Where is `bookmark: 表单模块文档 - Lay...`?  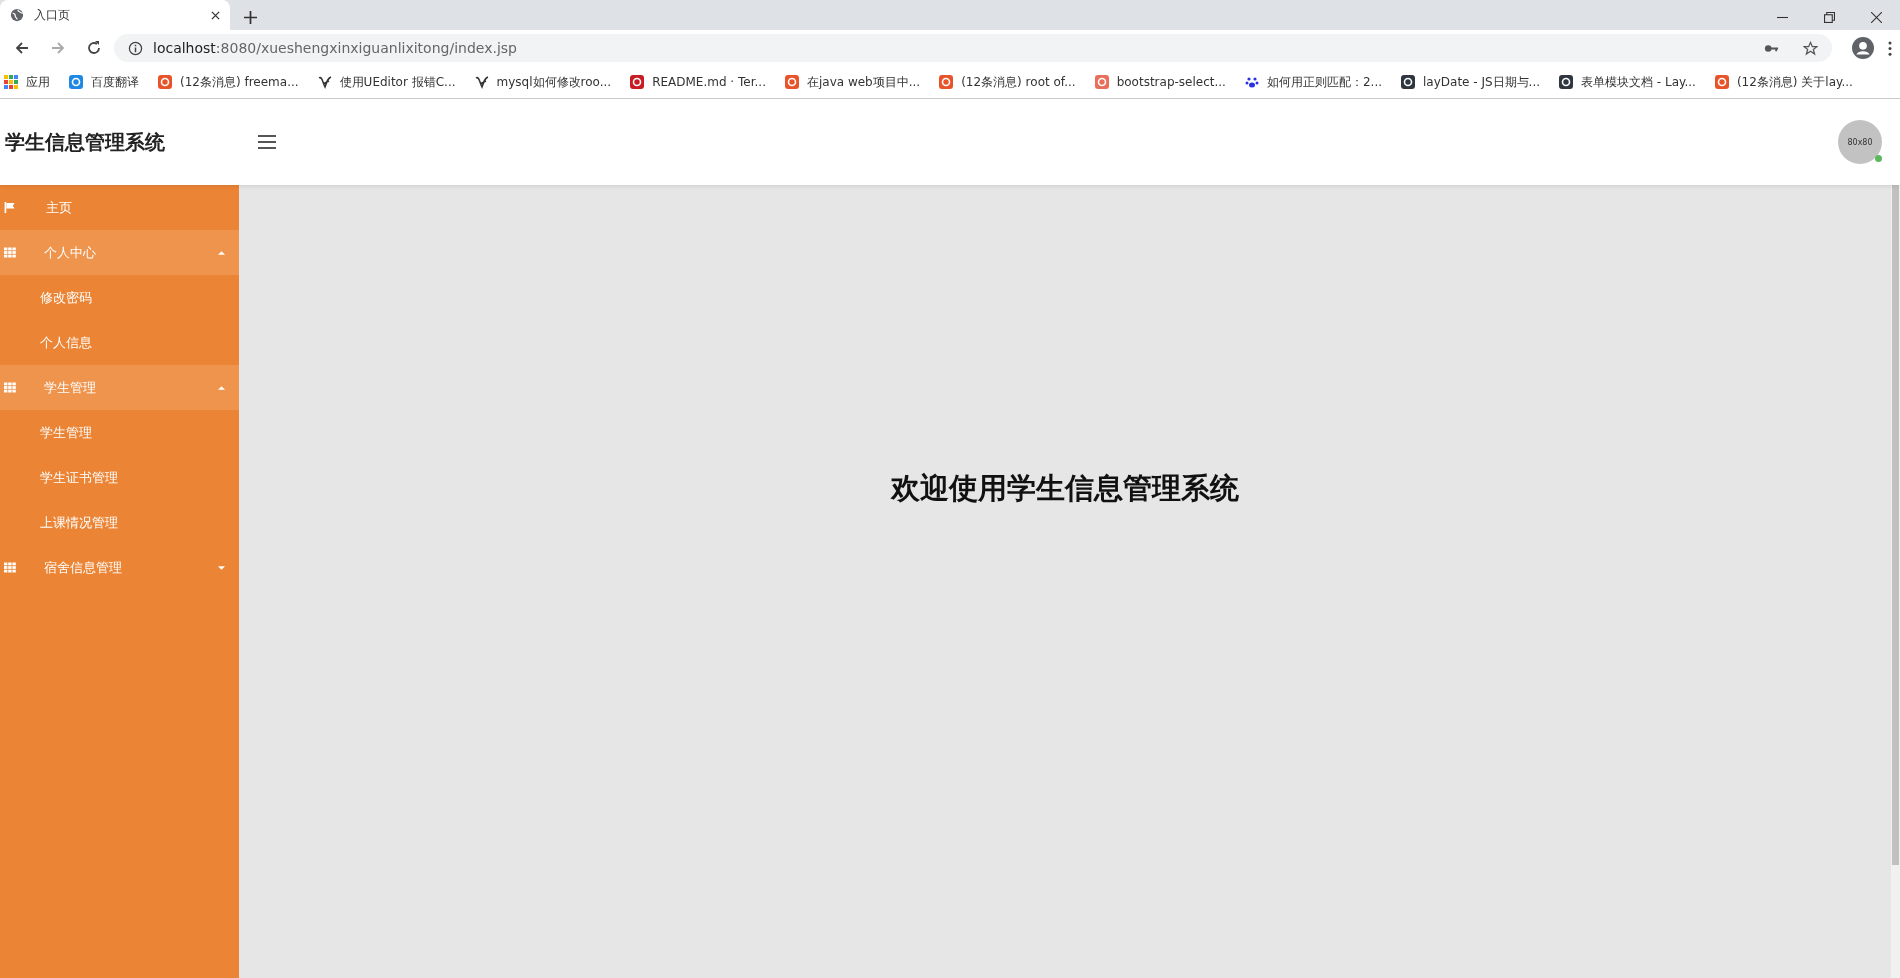 bookmark: 表单模块文档 - Lay... is located at coordinates (1627, 82).